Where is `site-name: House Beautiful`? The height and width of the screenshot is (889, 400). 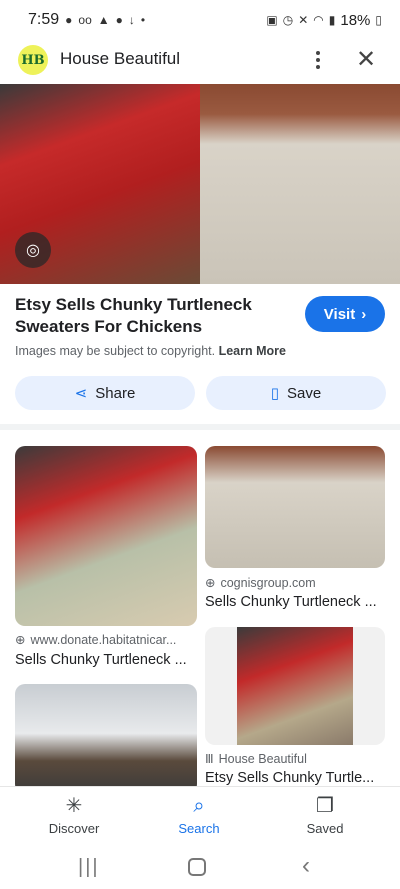 site-name: House Beautiful is located at coordinates (120, 59).